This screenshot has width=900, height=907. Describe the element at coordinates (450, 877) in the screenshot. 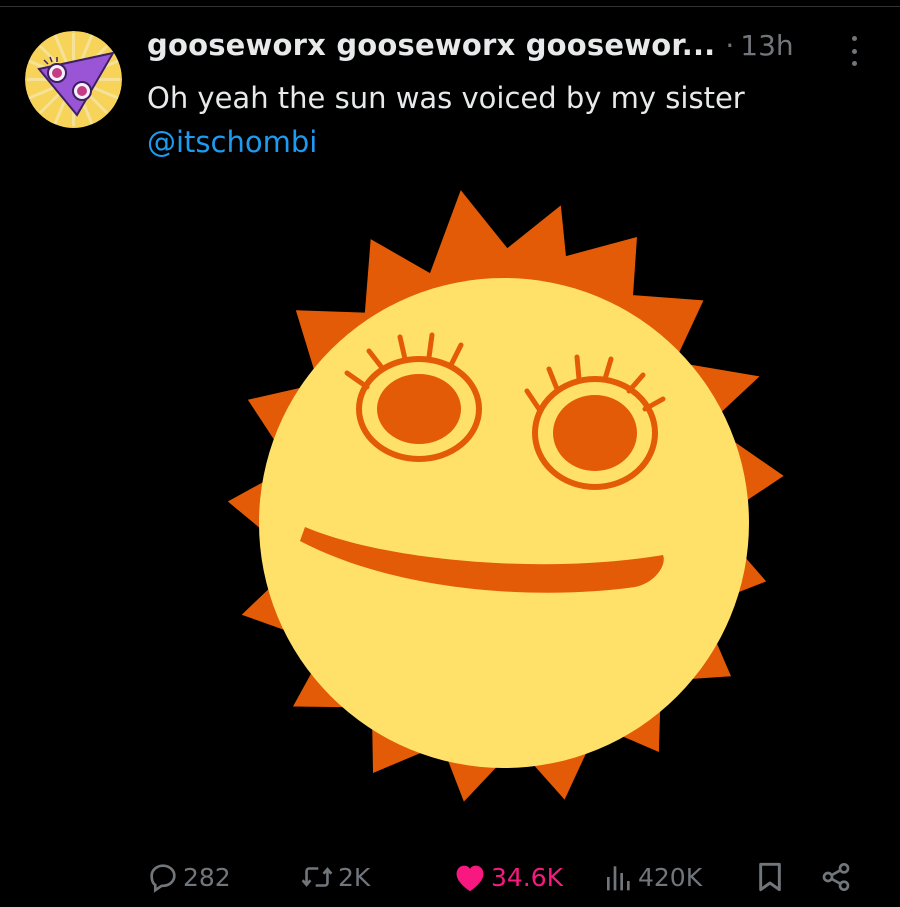

I see `action-bar: 282 2K 34.6K 420K` at that location.